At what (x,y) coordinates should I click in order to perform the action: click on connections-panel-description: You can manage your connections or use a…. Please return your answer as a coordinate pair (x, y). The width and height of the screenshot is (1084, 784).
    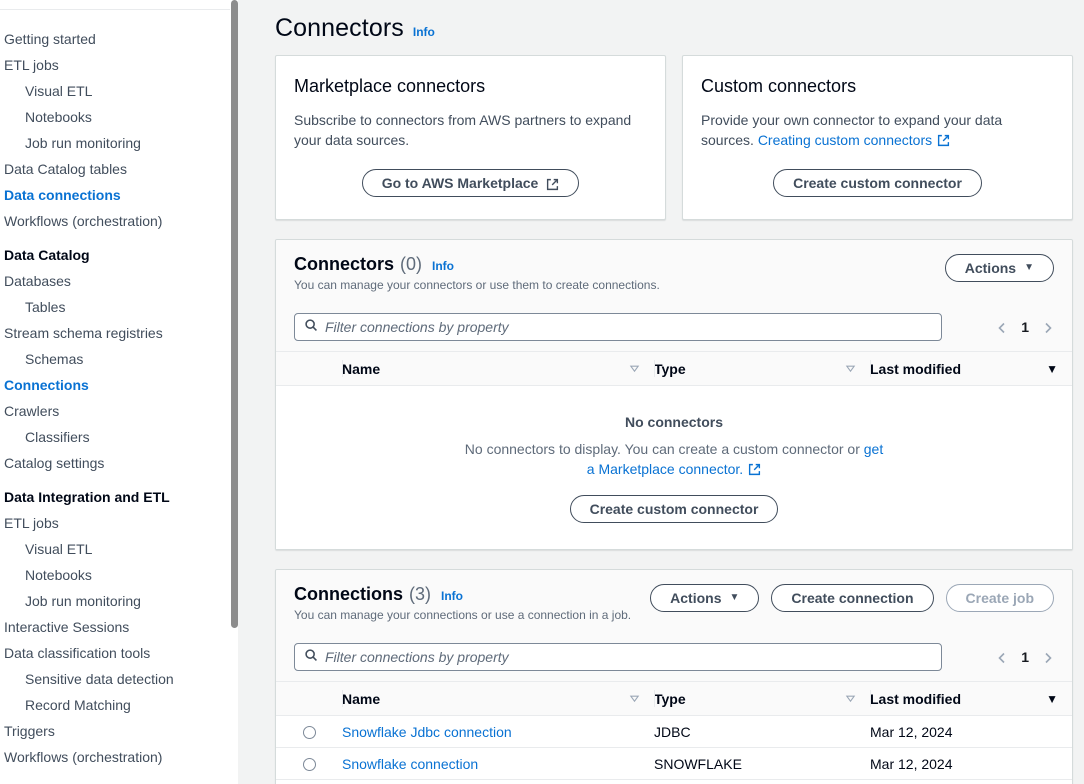
    Looking at the image, I should click on (463, 615).